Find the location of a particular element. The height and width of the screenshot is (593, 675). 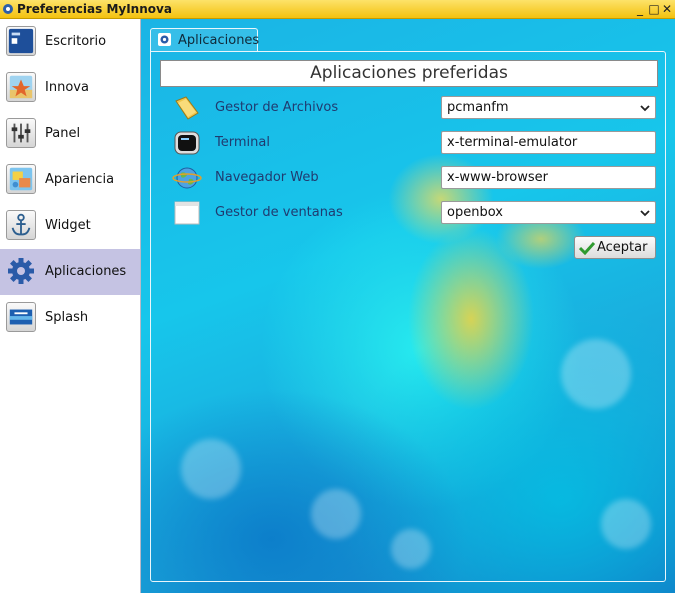

accept-button-label: Aceptar is located at coordinates (622, 247).